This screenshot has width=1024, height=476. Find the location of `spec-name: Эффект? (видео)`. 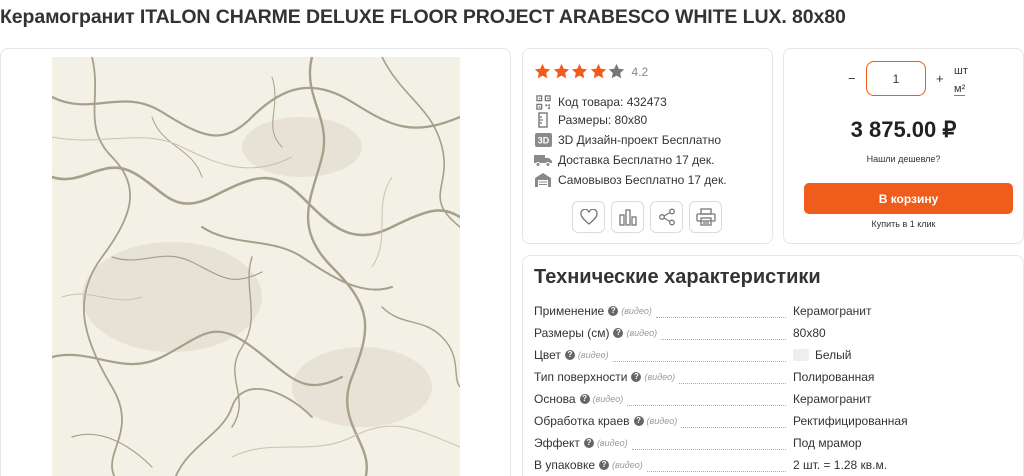

spec-name: Эффект? (видео) is located at coordinates (581, 443).